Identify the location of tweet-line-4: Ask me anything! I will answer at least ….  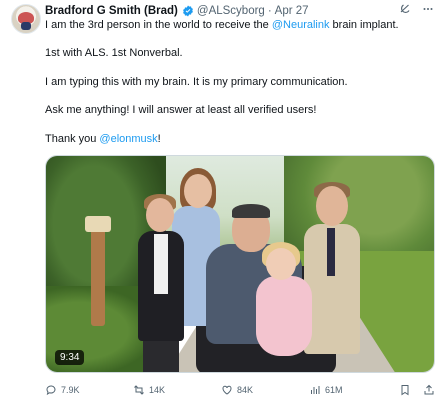
(181, 110).